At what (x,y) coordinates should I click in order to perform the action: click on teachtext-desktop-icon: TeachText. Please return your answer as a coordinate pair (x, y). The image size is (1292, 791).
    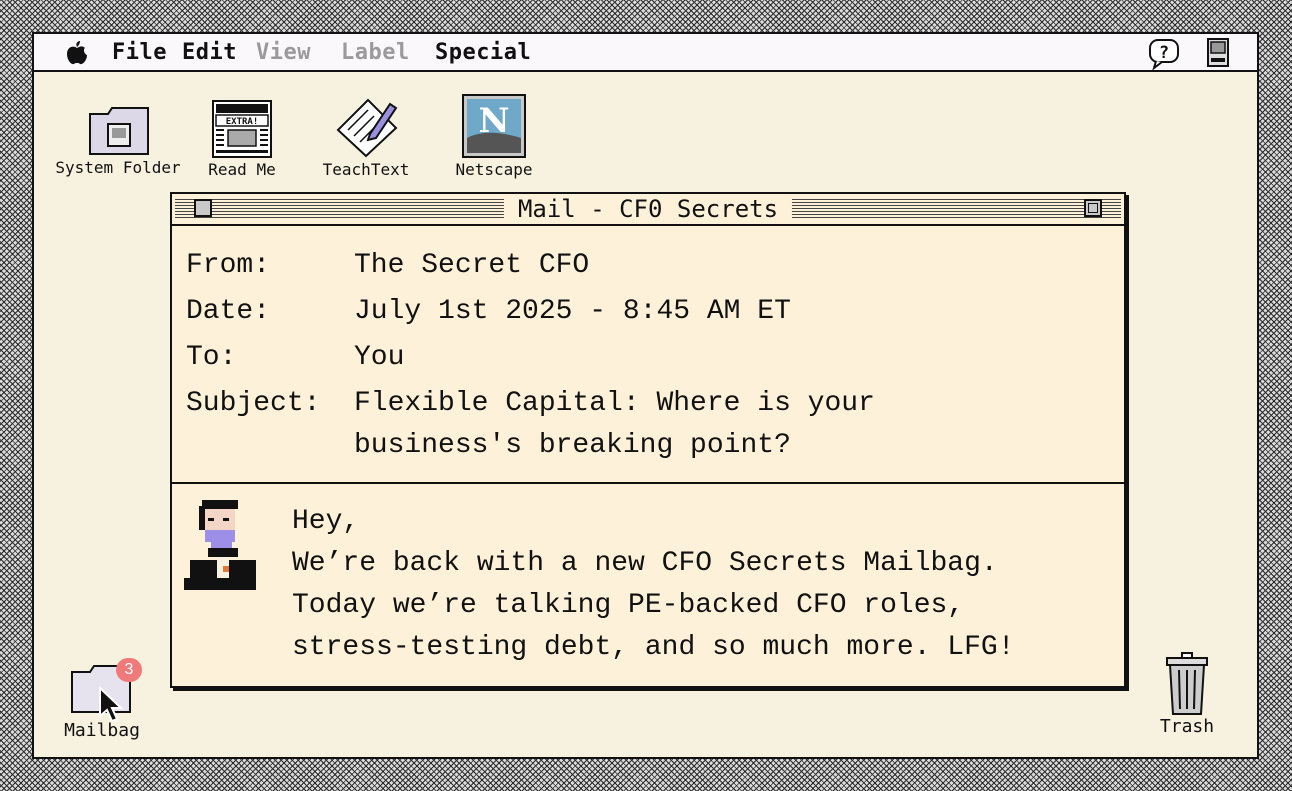
    Looking at the image, I should click on (366, 139).